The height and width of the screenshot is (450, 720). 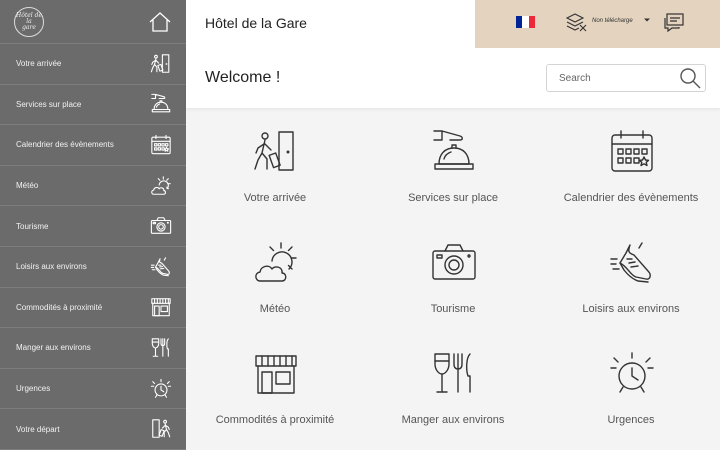 I want to click on download-status-label: Non télécharge, so click(x=612, y=21).